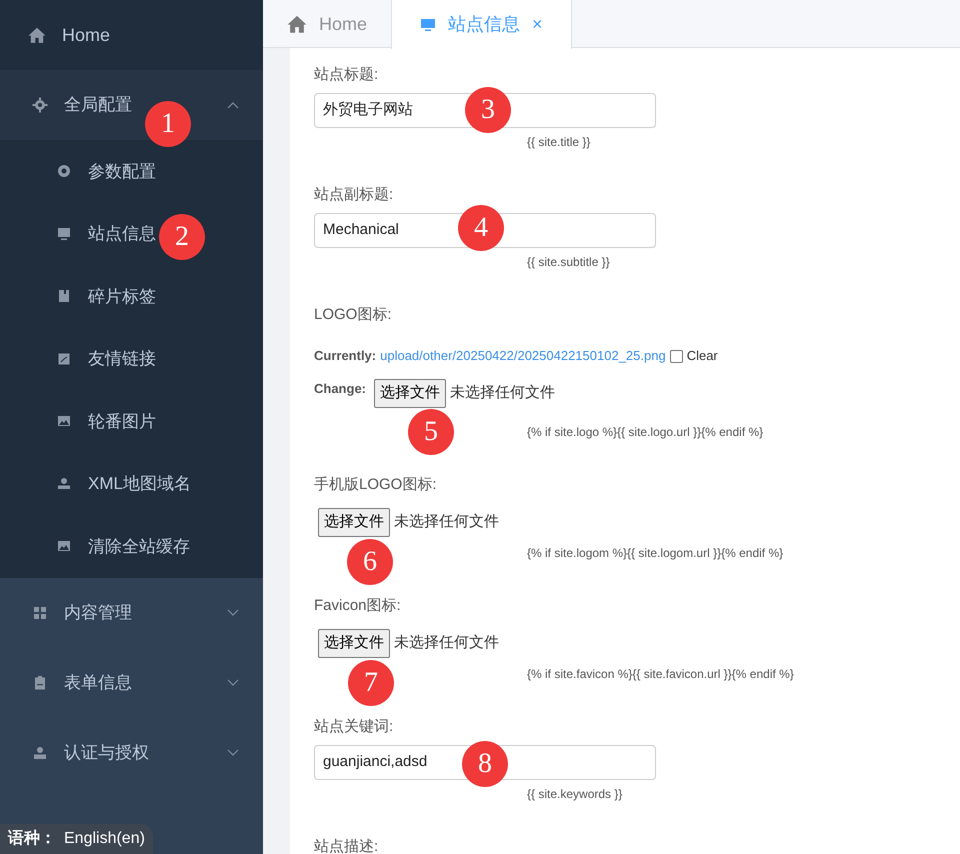  What do you see at coordinates (131, 359) in the screenshot?
I see `sidebar-subitem: 友情链接` at bounding box center [131, 359].